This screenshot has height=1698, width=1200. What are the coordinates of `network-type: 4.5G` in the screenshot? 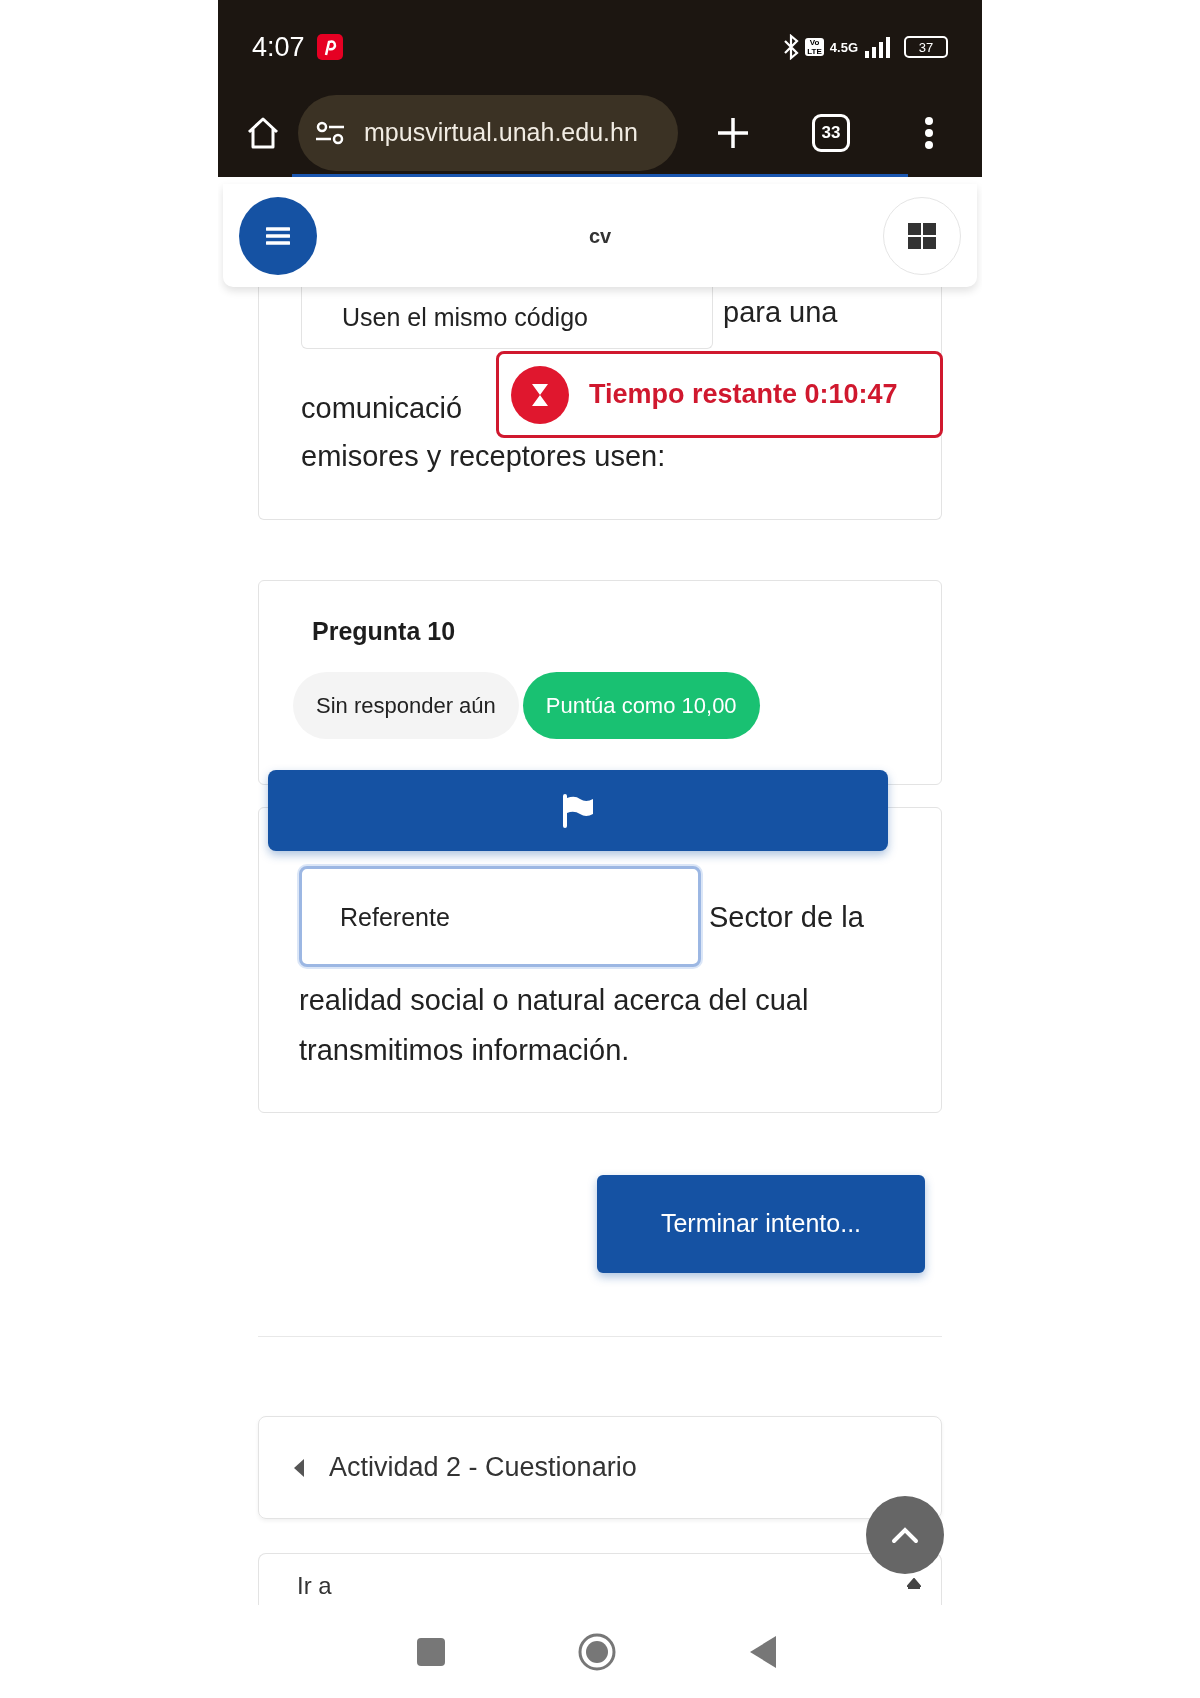 It's located at (843, 48).